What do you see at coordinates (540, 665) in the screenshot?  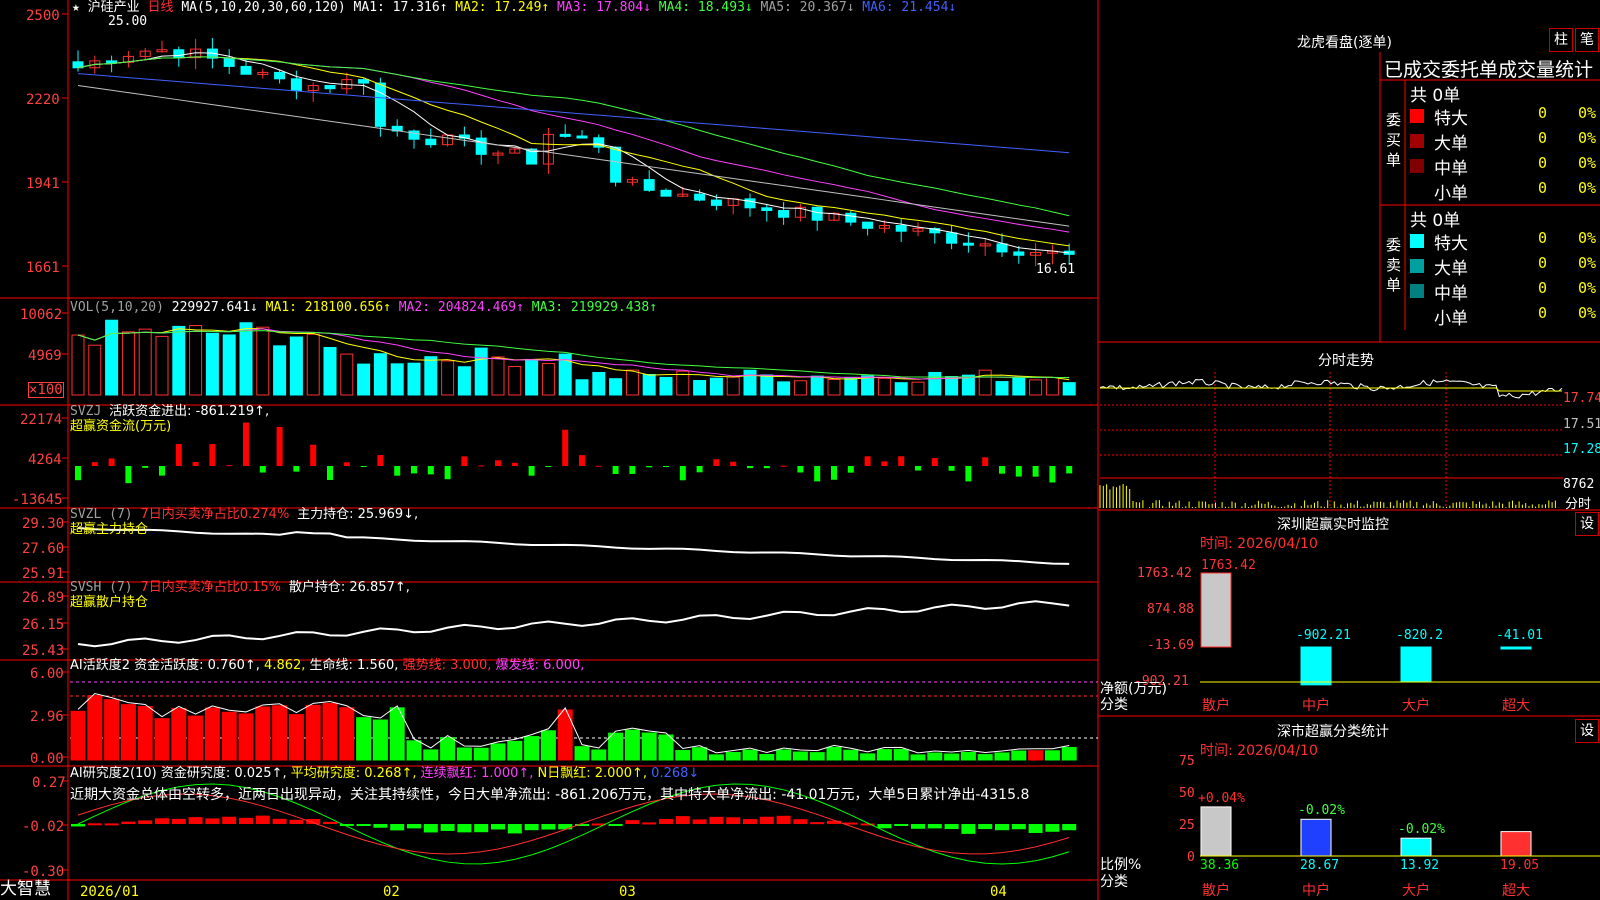 I see `ai-e: 爆发线: 6.000,` at bounding box center [540, 665].